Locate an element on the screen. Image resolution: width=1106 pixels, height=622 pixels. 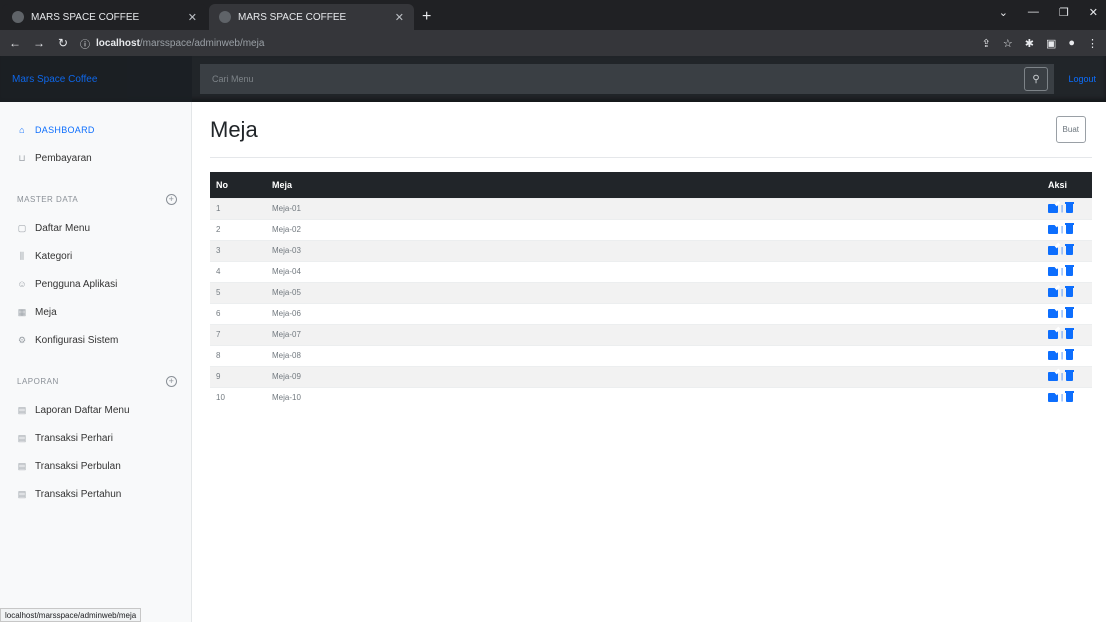
search-button: ⚲ is located at coordinates (1036, 79).